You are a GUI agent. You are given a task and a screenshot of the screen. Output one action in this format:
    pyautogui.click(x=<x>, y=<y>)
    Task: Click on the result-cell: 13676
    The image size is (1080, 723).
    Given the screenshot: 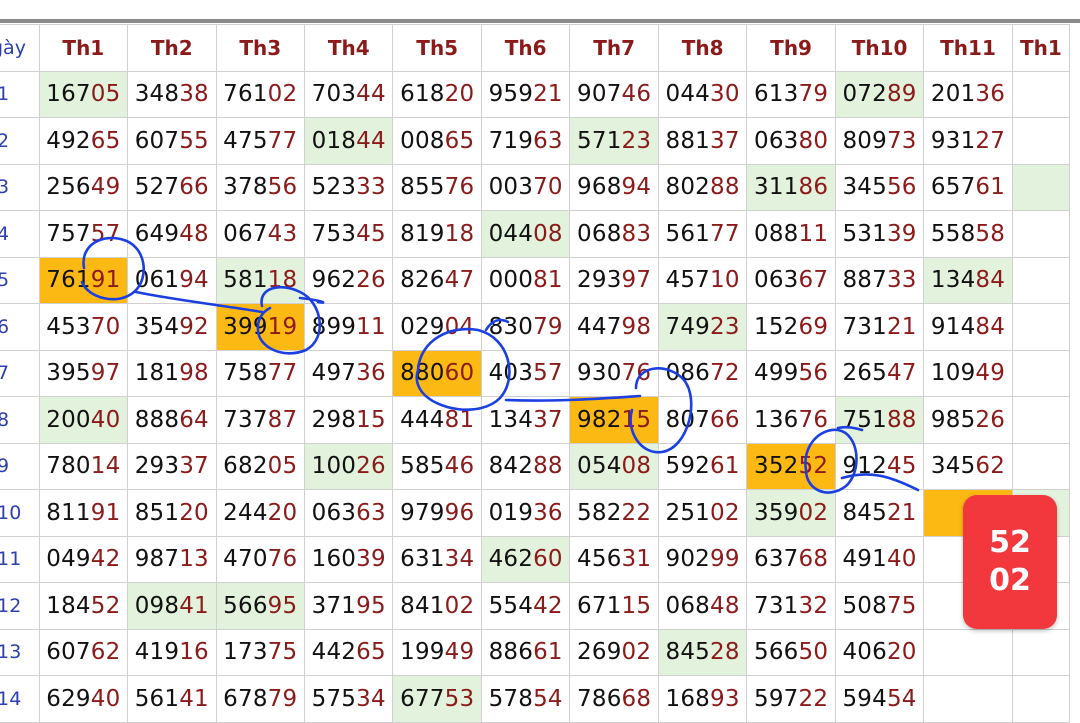 What is the action you would take?
    pyautogui.click(x=791, y=420)
    